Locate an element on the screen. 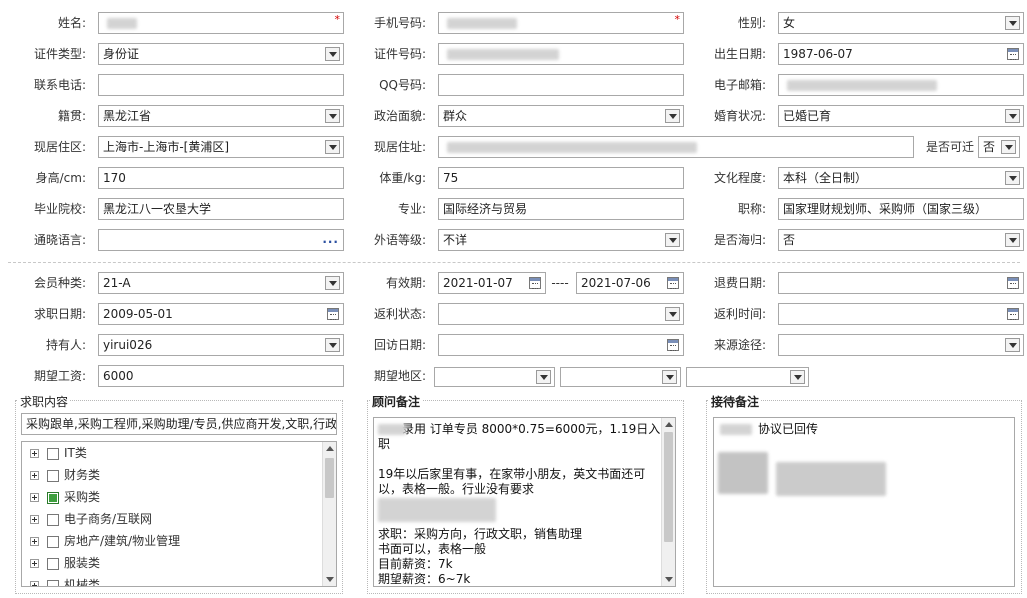  school-field: 黑龙江八一农垦大学 is located at coordinates (221, 209).